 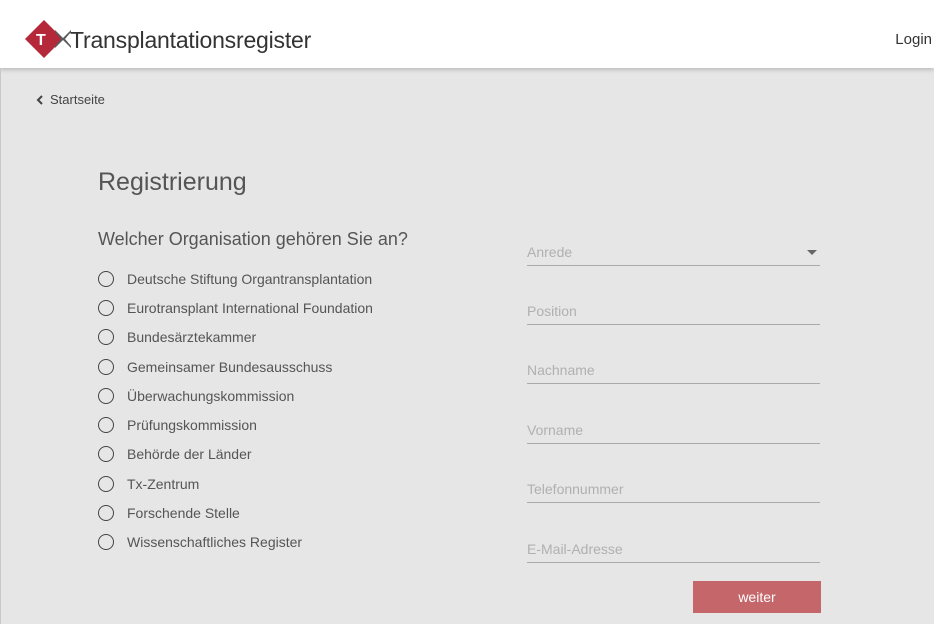 I want to click on nachname-field, so click(x=673, y=370).